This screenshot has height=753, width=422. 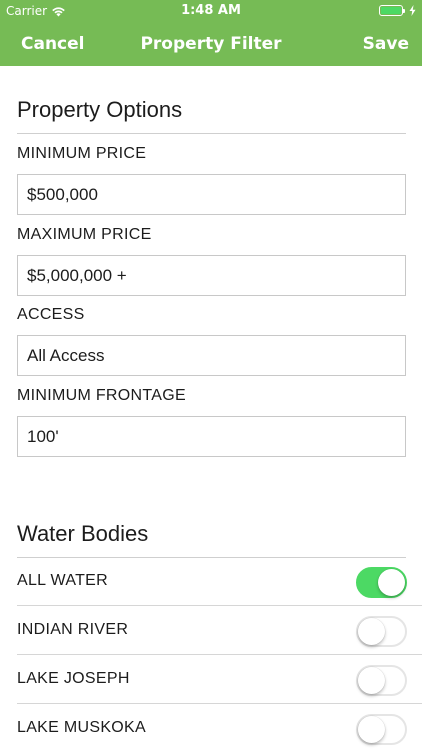 What do you see at coordinates (100, 109) in the screenshot?
I see `section-title-property-options: Property Options` at bounding box center [100, 109].